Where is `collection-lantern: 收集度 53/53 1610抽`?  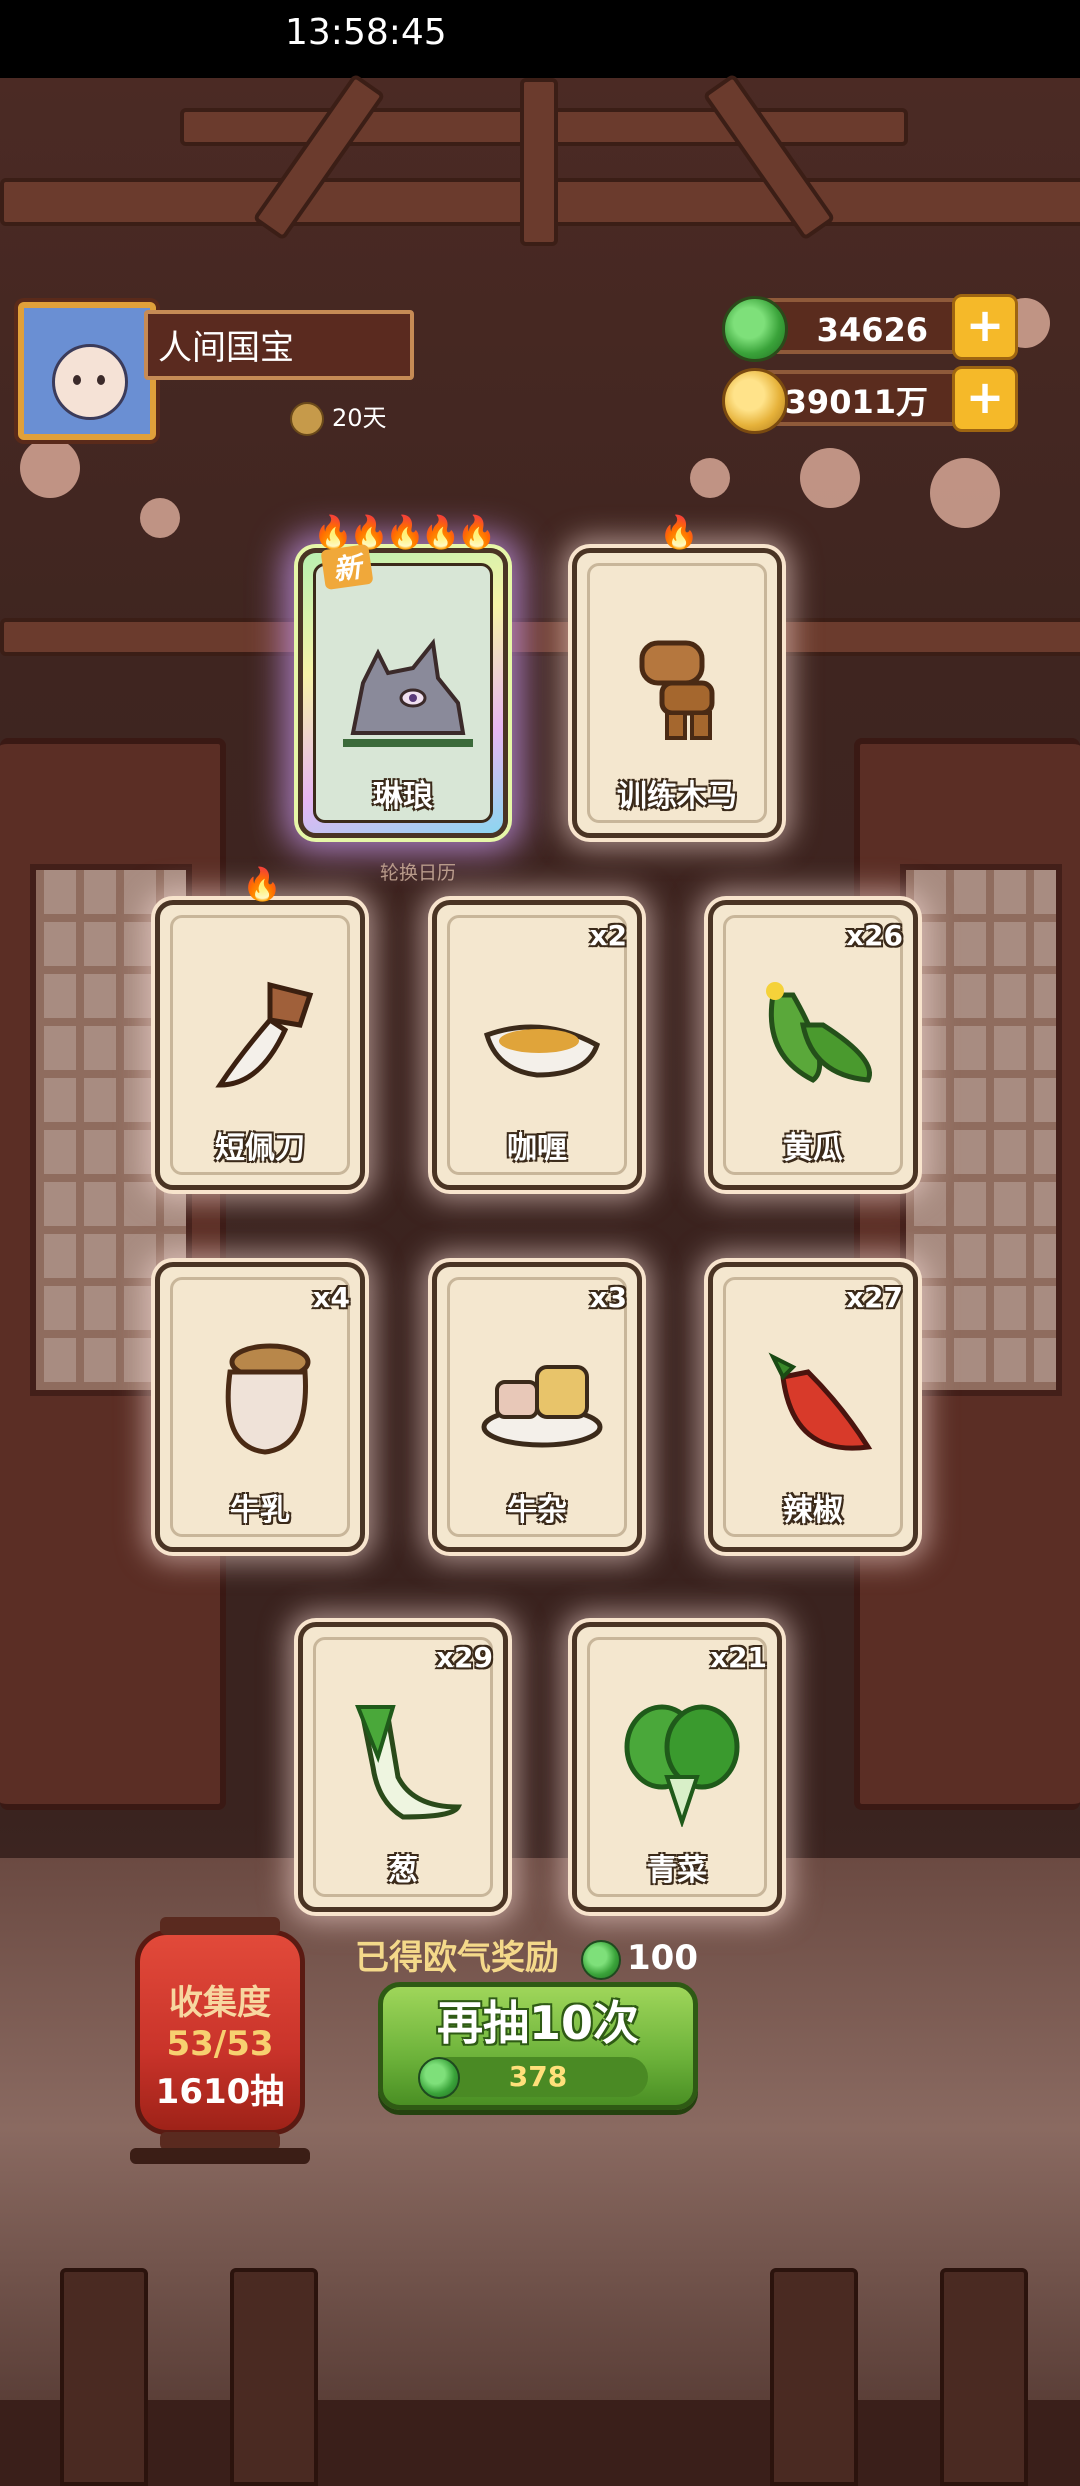
collection-lantern: 收集度 53/53 1610抽 is located at coordinates (220, 2033).